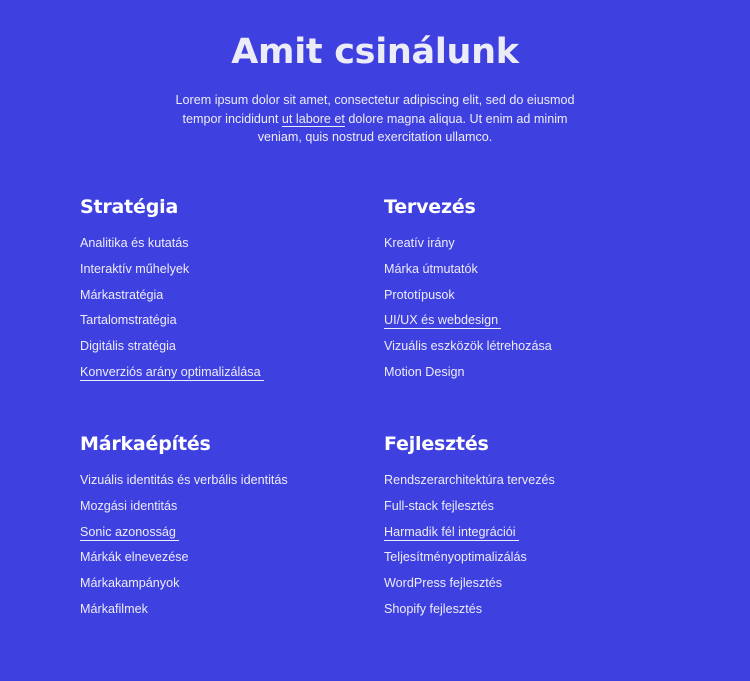 This screenshot has height=681, width=750. I want to click on service-label: Márkastratégia, so click(122, 294).